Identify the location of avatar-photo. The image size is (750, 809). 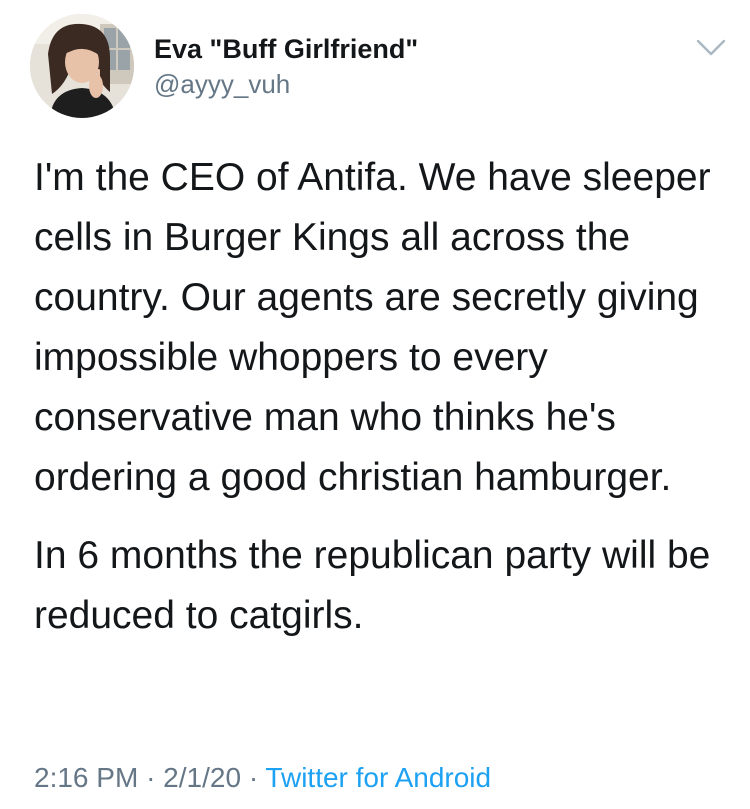
(82, 66).